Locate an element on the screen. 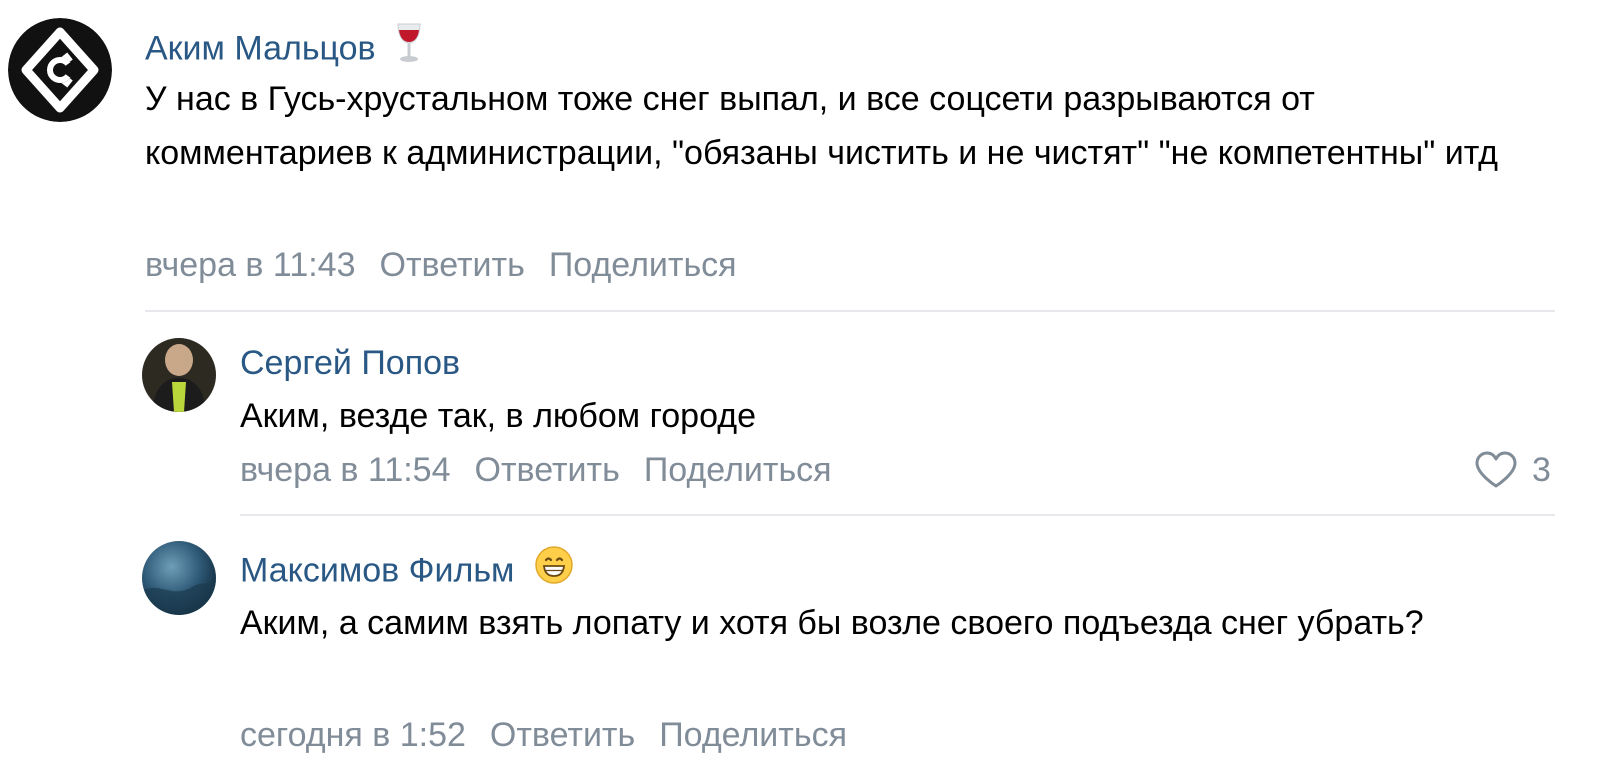 This screenshot has height=778, width=1600. comment-meta: вчера в 11:43 Ответить Поделиться is located at coordinates (453, 265).